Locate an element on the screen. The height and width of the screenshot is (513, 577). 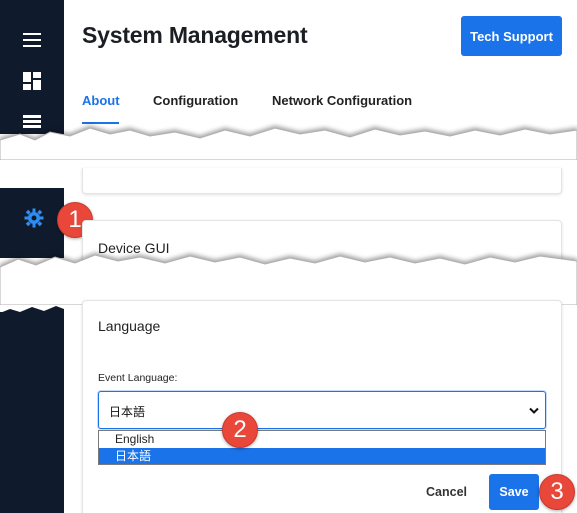
torn-edge-sidebar is located at coordinates (32, 311).